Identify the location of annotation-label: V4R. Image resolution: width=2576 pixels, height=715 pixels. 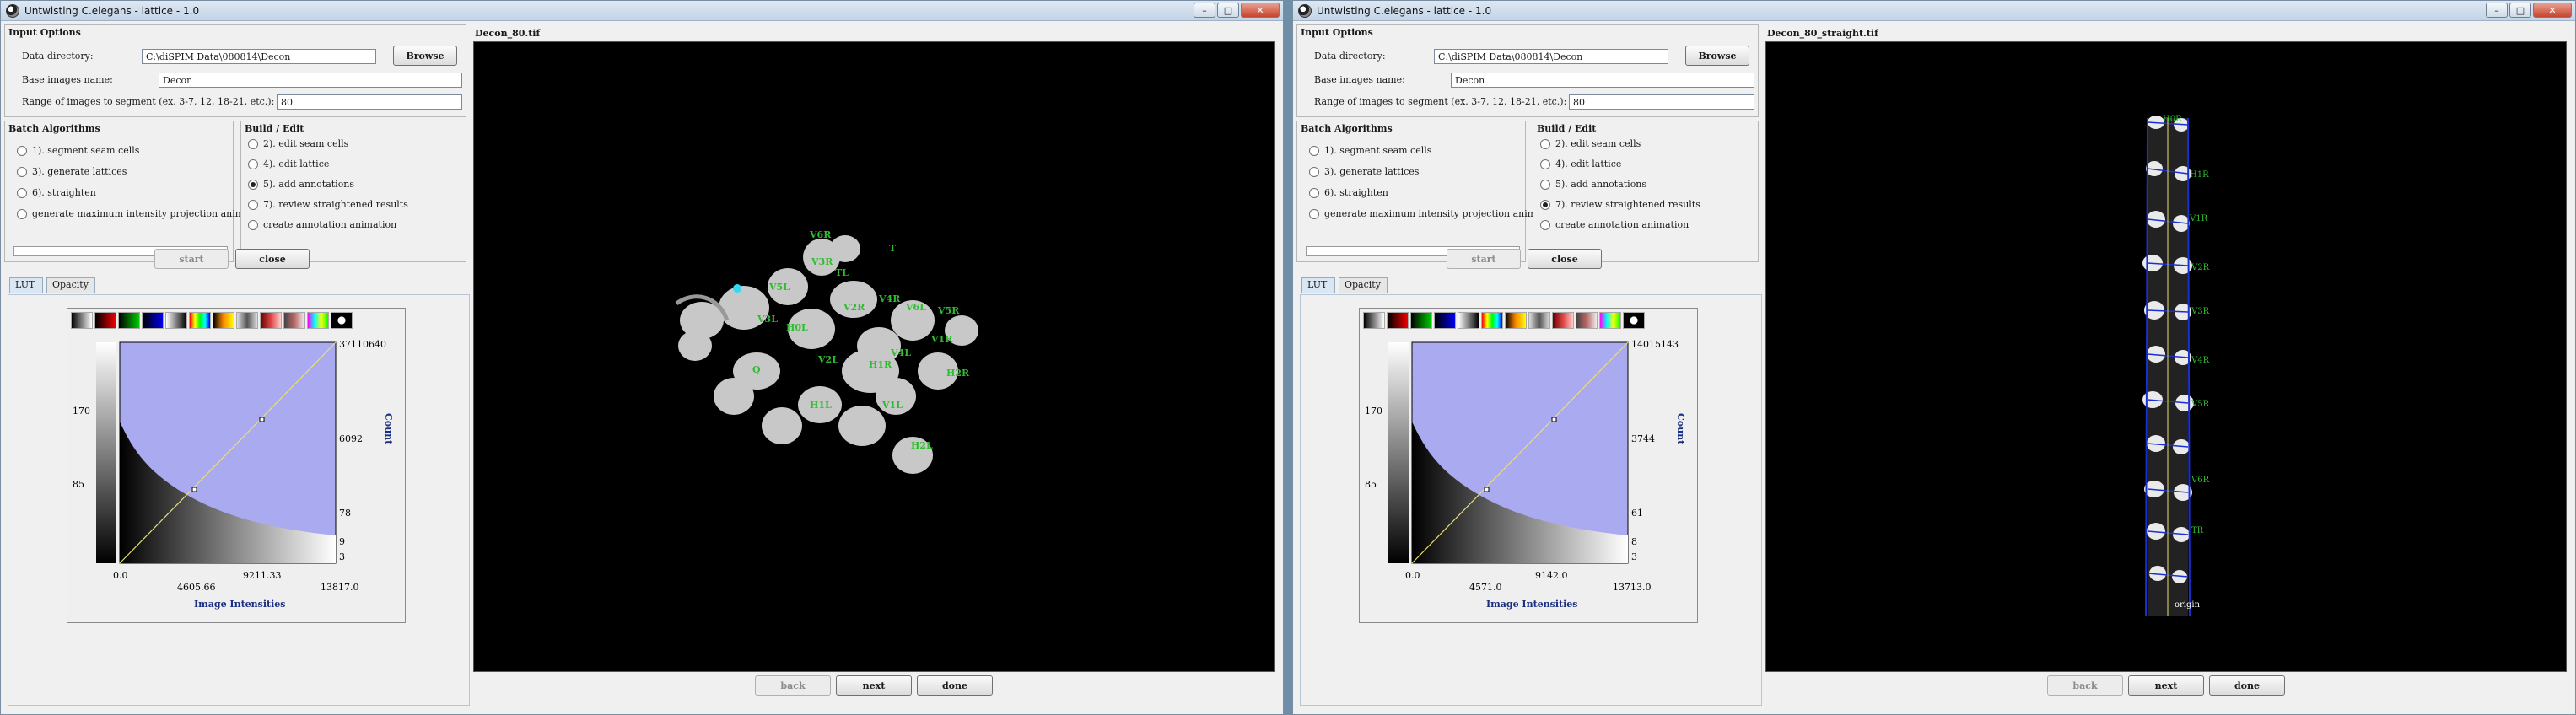
(889, 298).